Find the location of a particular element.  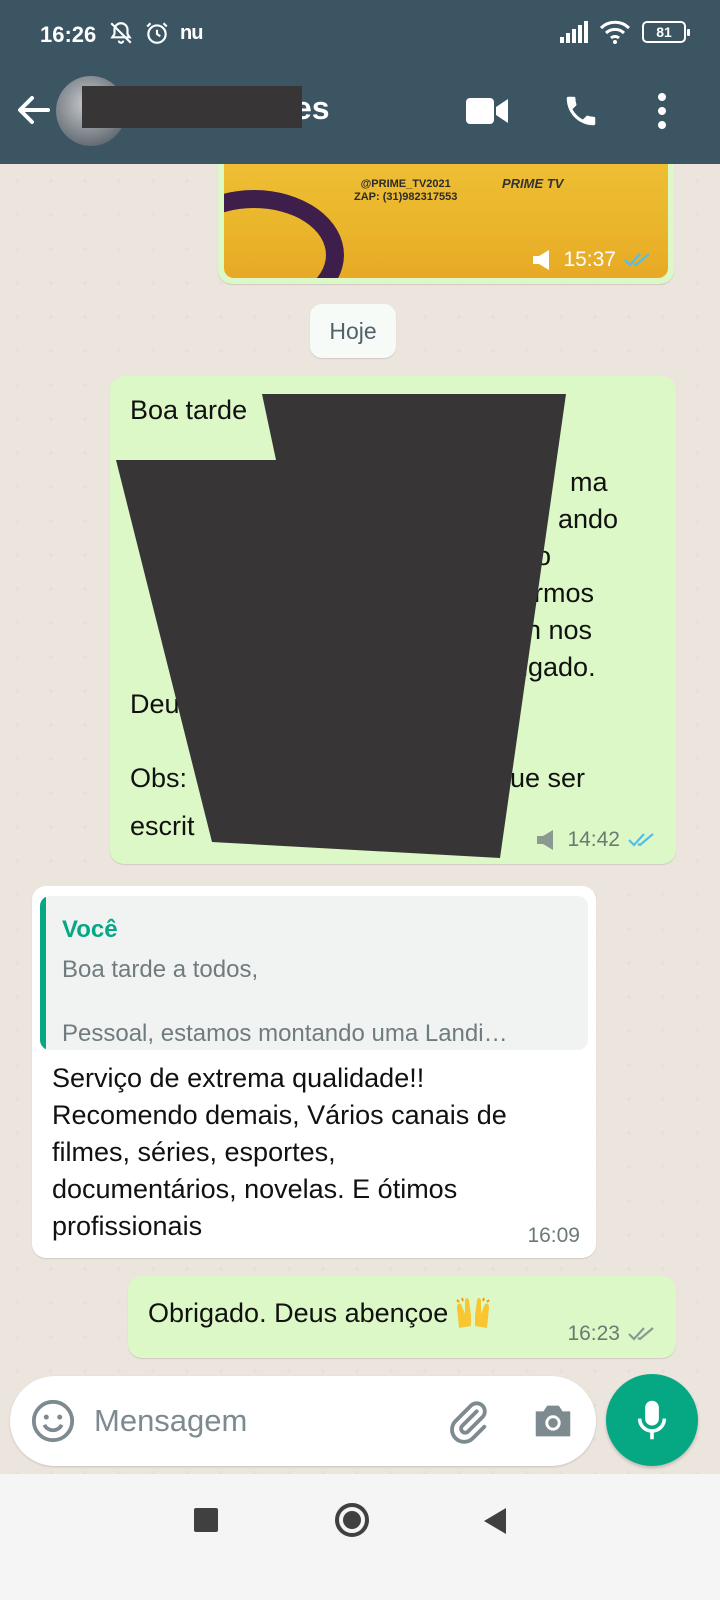

outgoing-message: Obrigado. Deus abençoe 16:23 is located at coordinates (402, 1317).